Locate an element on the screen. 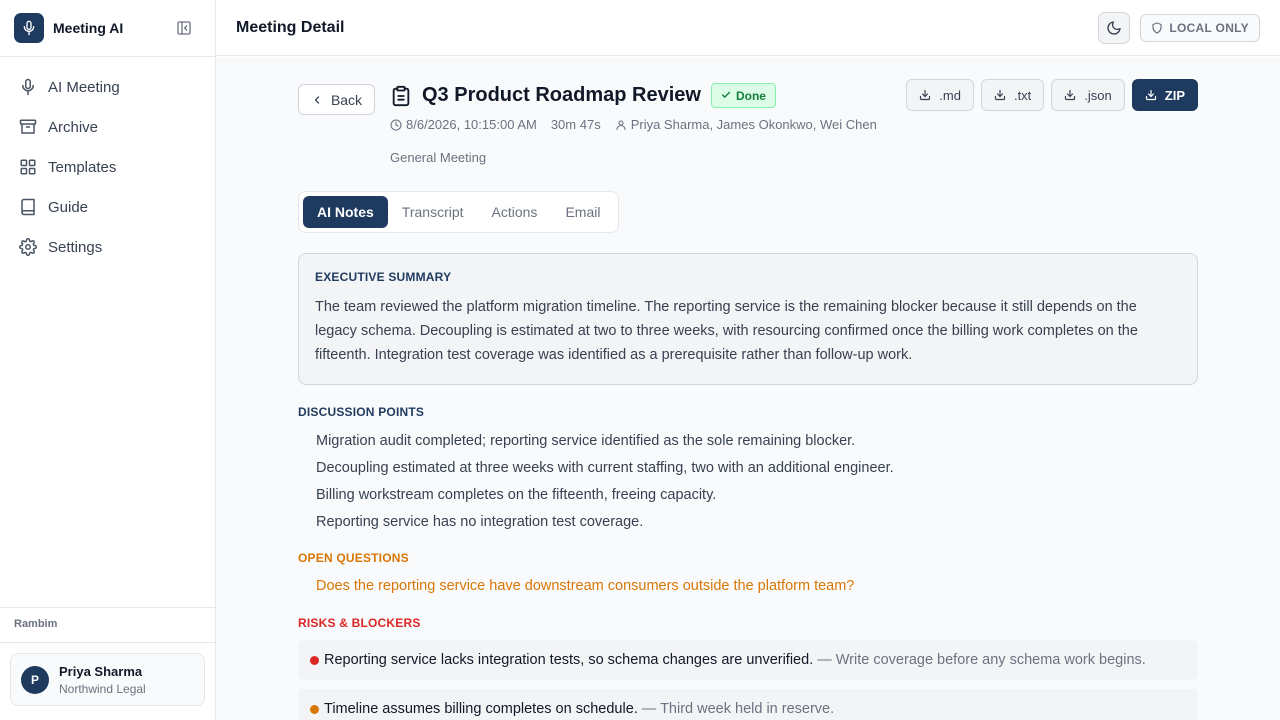 The image size is (1280, 720). local-only-label: LOCAL ONLY is located at coordinates (1209, 27).